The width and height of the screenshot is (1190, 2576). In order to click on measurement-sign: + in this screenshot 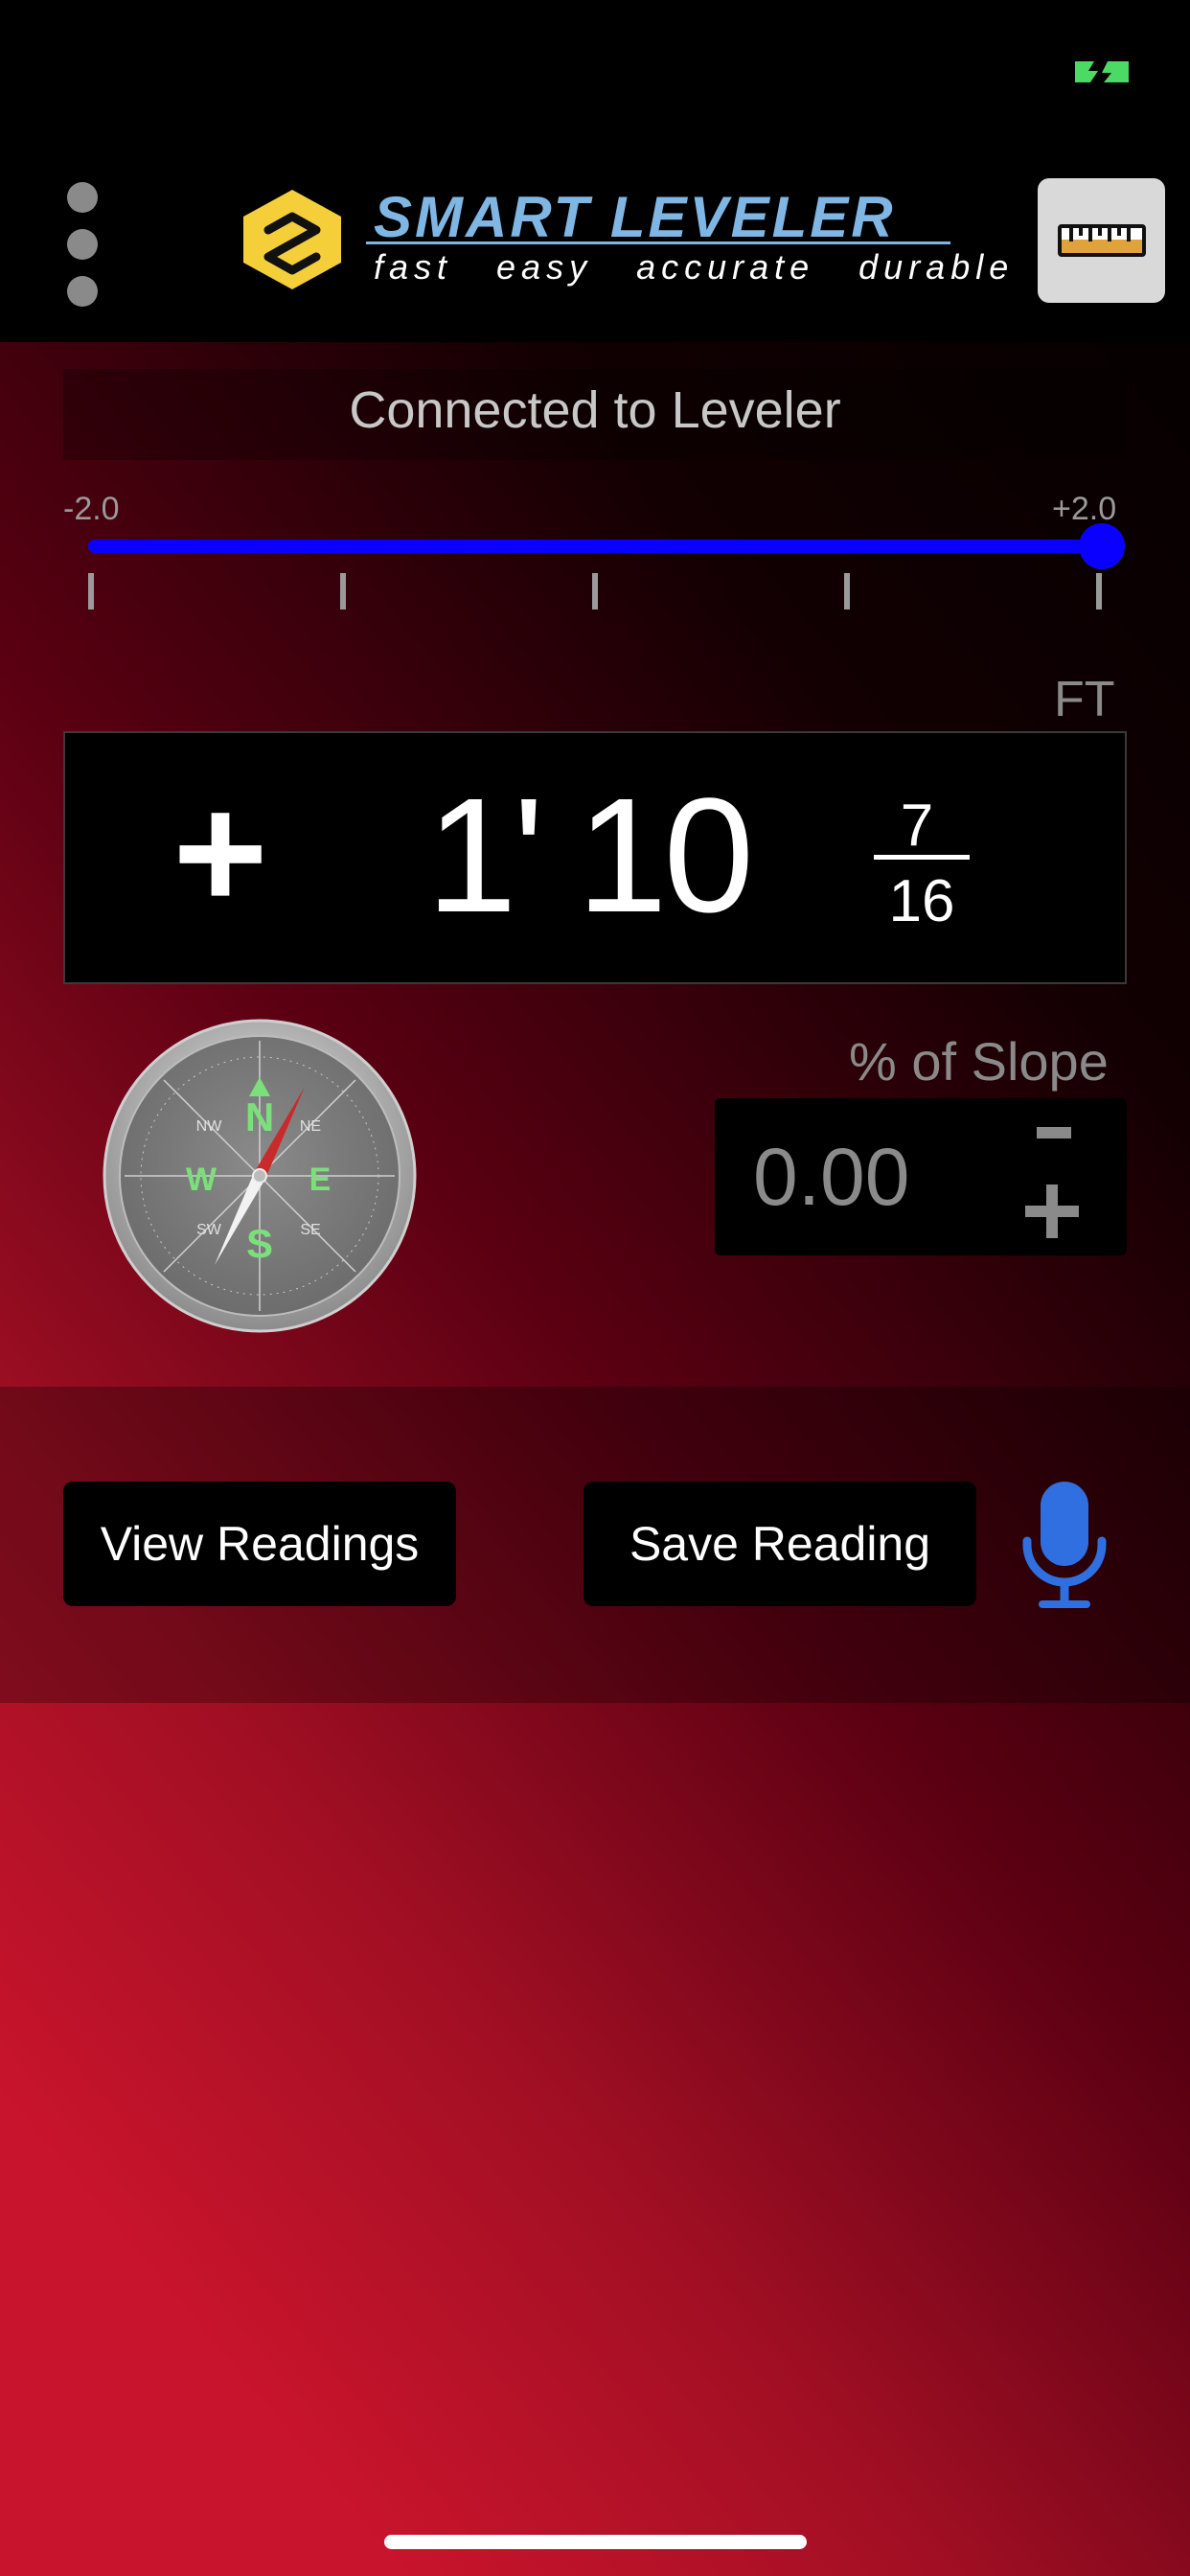, I will do `click(220, 853)`.